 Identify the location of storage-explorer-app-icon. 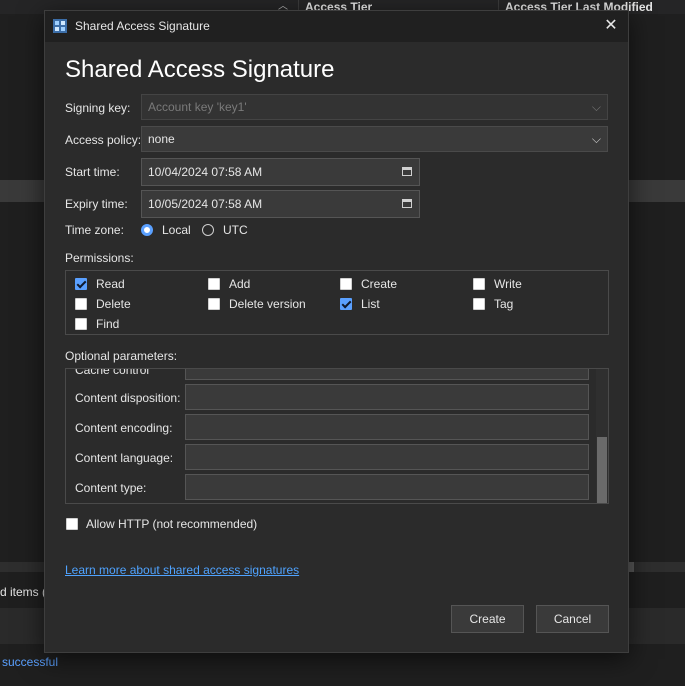
(60, 26).